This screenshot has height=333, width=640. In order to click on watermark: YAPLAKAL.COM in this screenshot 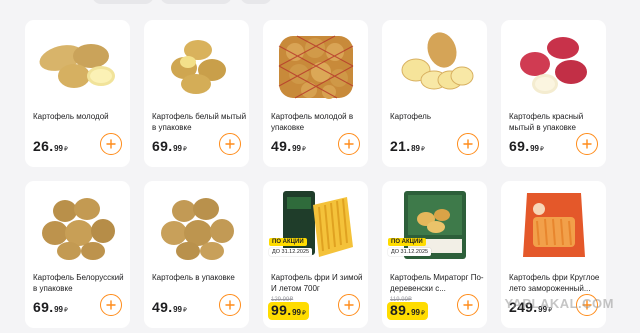, I will do `click(559, 303)`.